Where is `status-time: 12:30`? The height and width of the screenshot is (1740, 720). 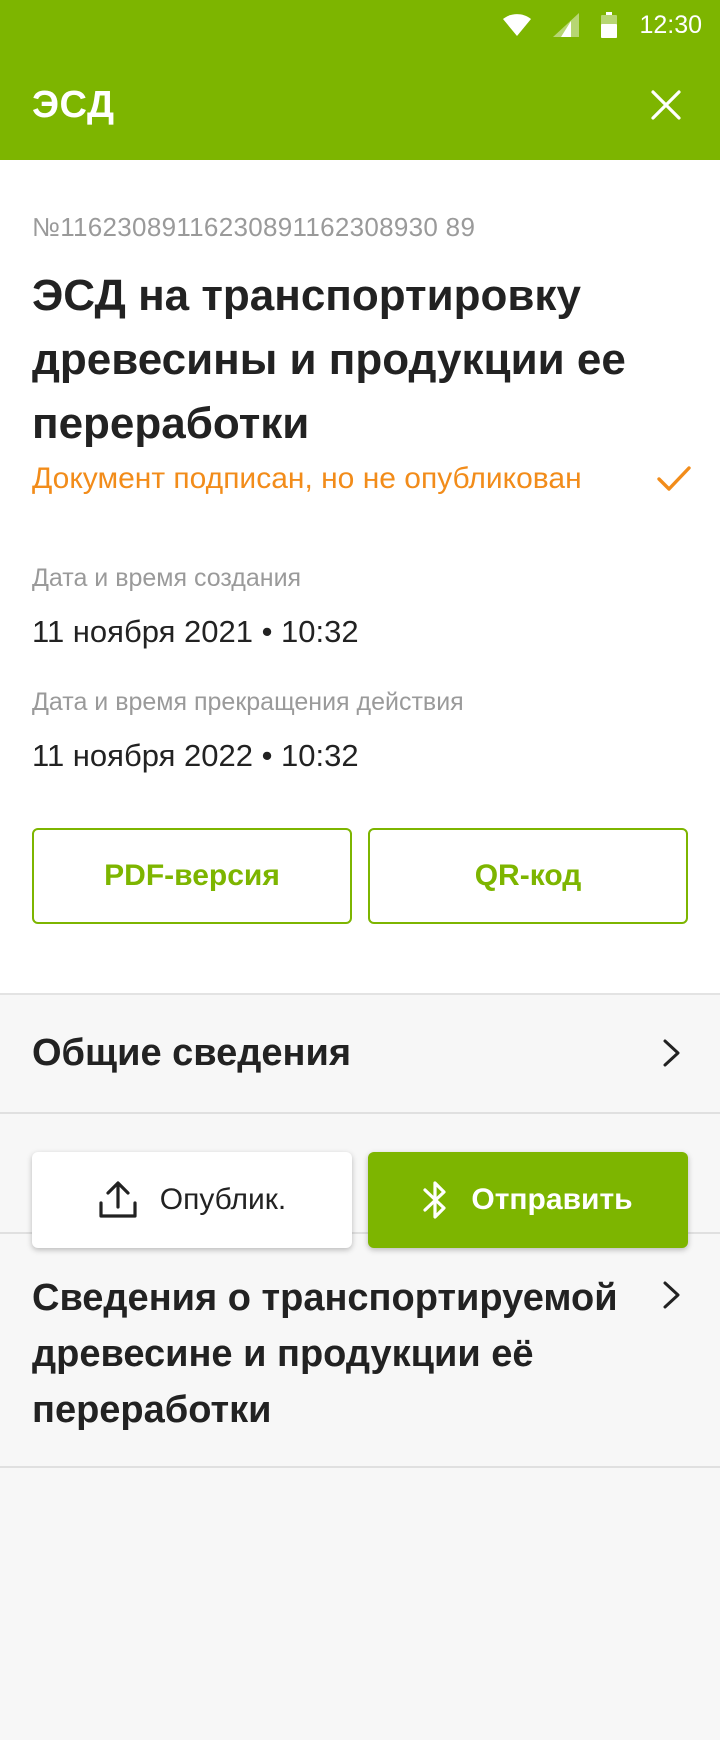
status-time: 12:30 is located at coordinates (670, 24).